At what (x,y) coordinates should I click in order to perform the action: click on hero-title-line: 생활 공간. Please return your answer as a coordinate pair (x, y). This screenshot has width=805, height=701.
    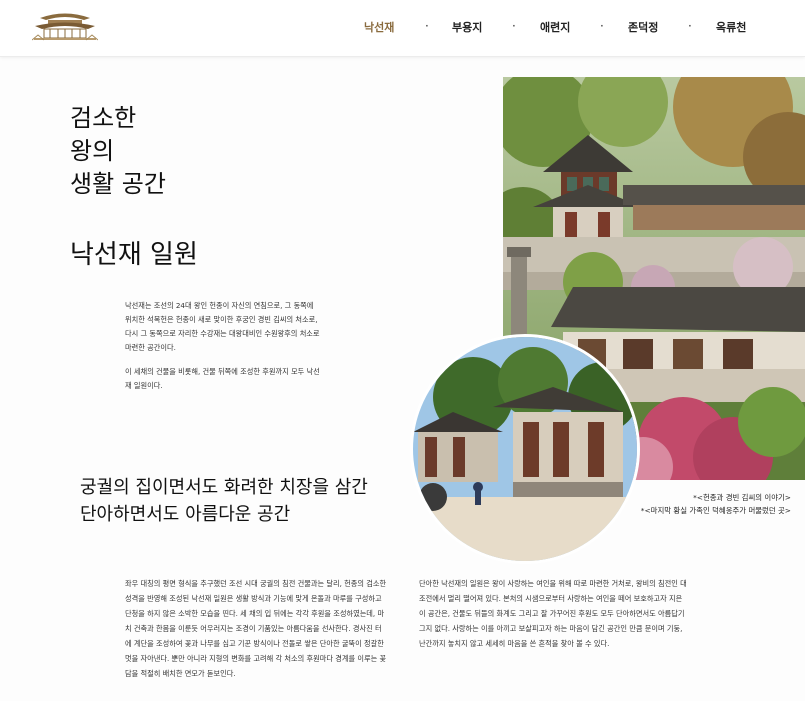
    Looking at the image, I should click on (118, 184).